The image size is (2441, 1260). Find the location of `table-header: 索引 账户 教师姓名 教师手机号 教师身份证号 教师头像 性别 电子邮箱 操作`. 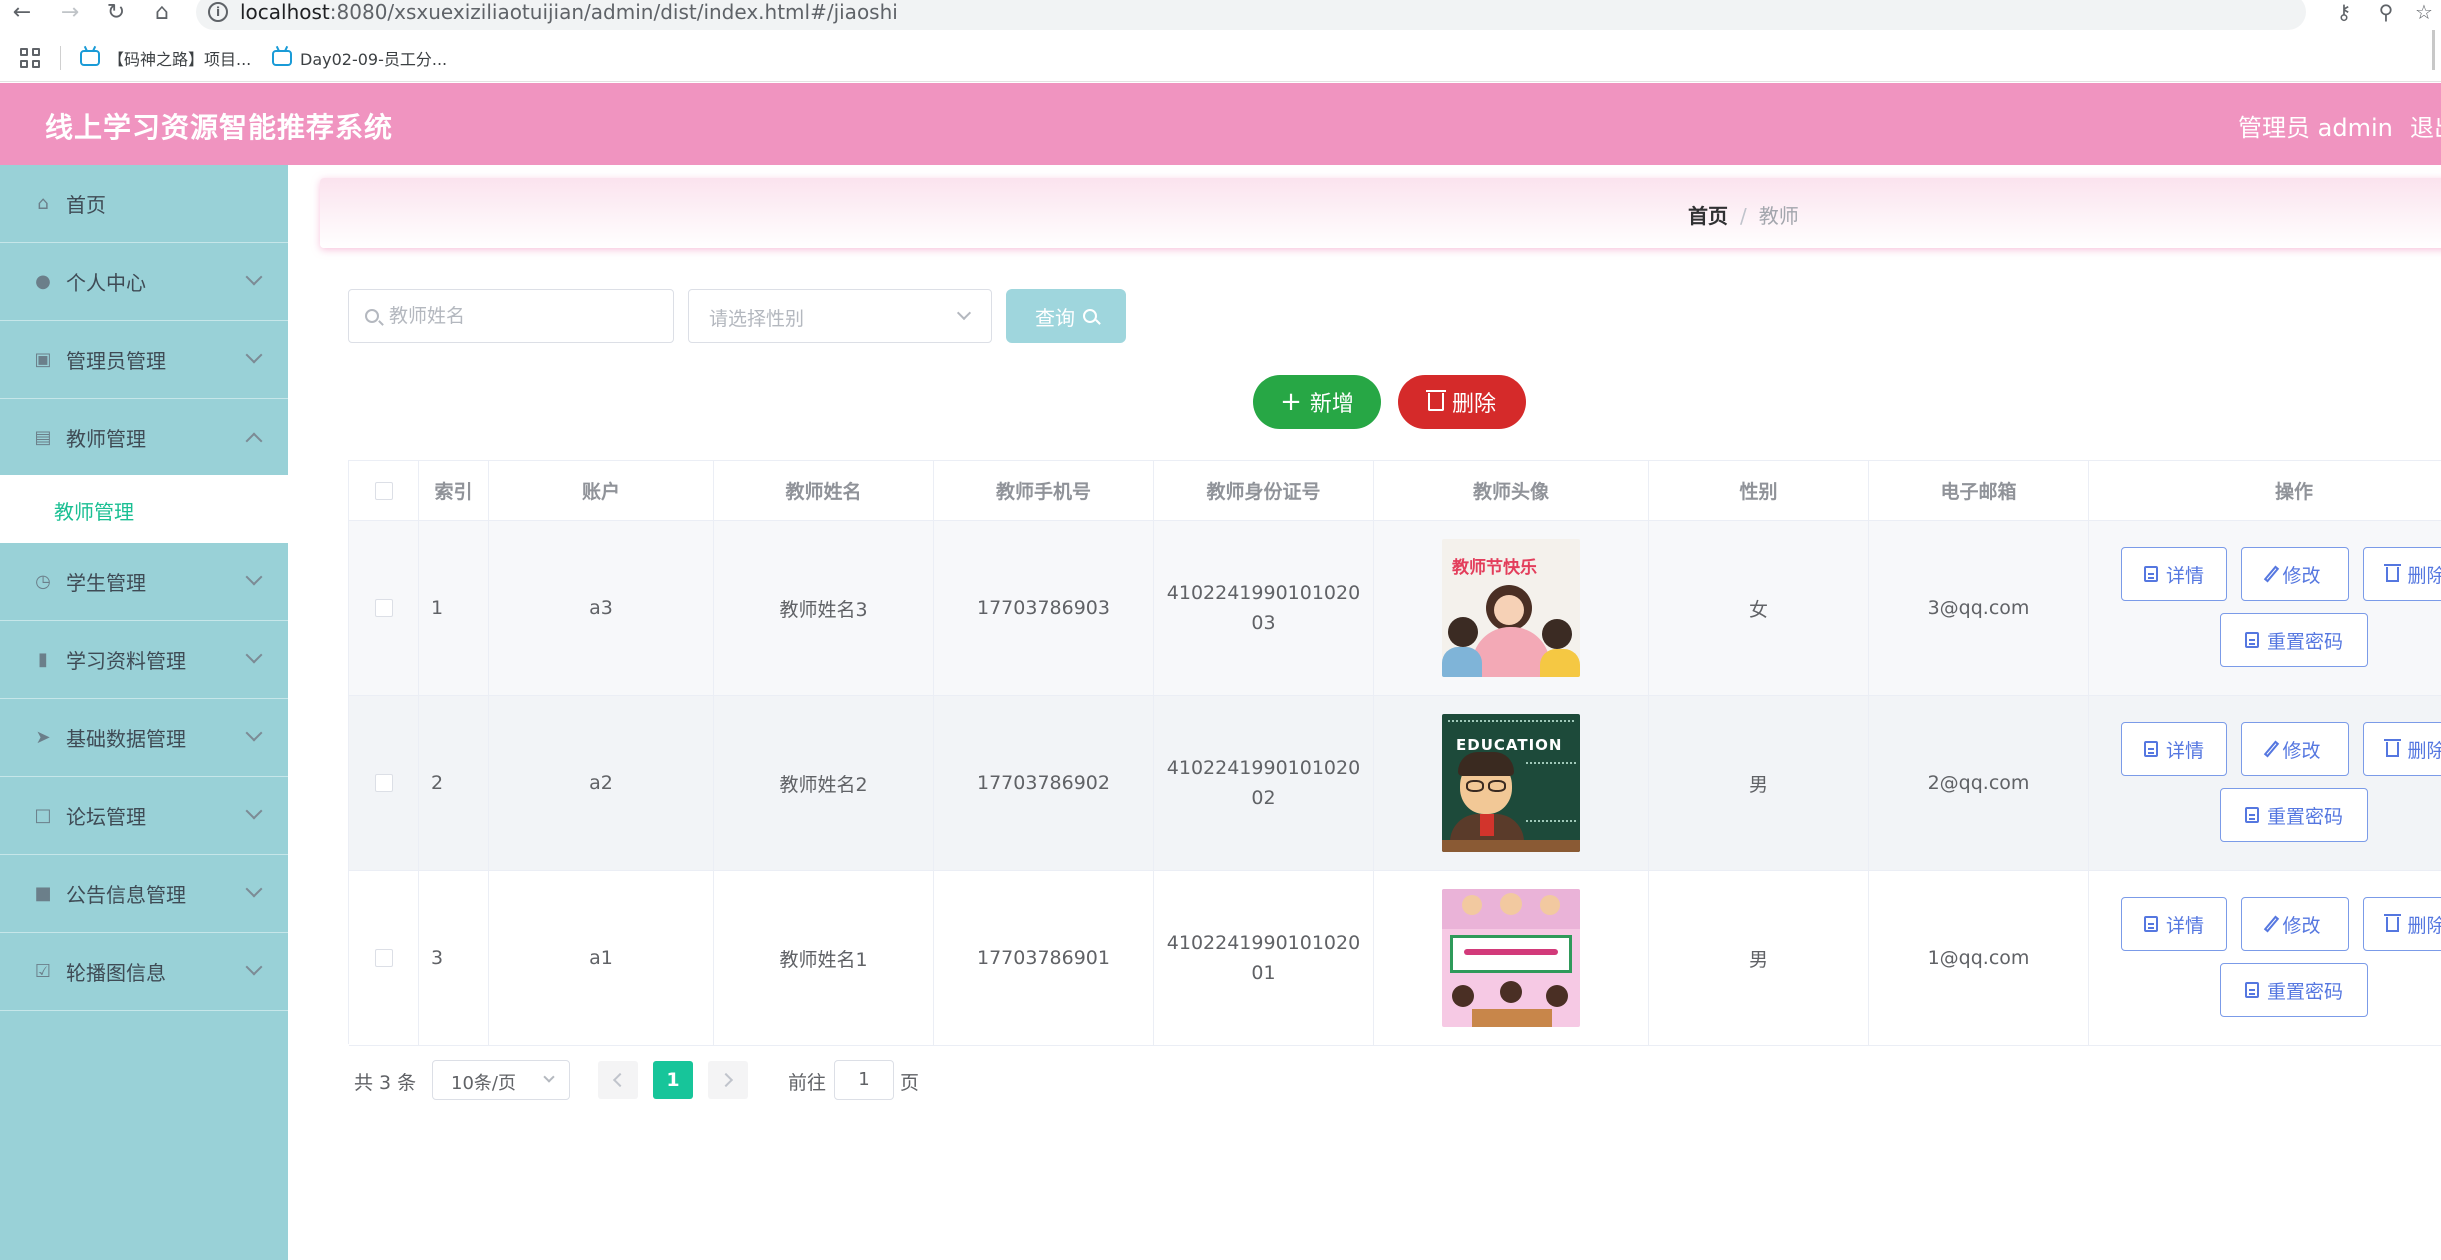

table-header: 索引 账户 教师姓名 教师手机号 教师身份证号 教师头像 性别 电子邮箱 操作 is located at coordinates (1395, 491).